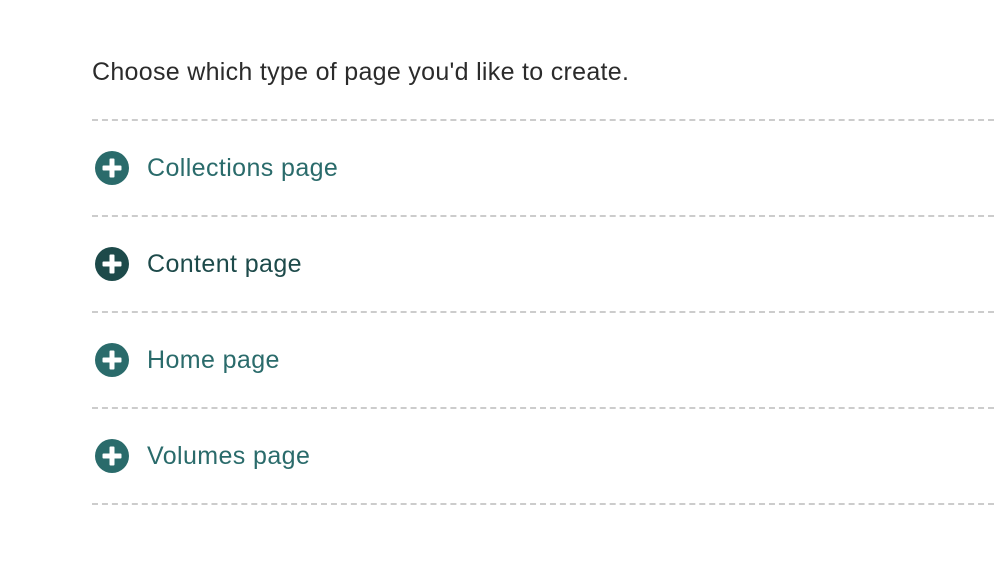 The height and width of the screenshot is (586, 994). I want to click on page-type-label: Volumes page, so click(229, 455).